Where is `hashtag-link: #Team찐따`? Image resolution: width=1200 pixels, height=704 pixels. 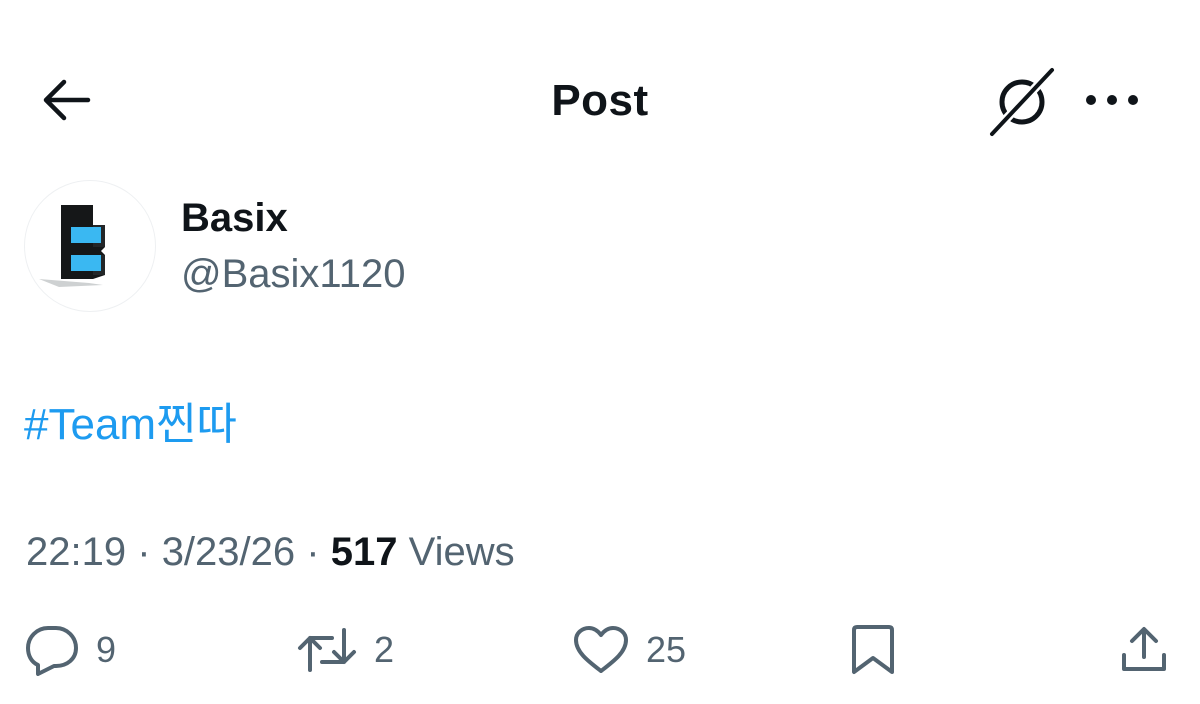
hashtag-link: #Team찐따 is located at coordinates (130, 420).